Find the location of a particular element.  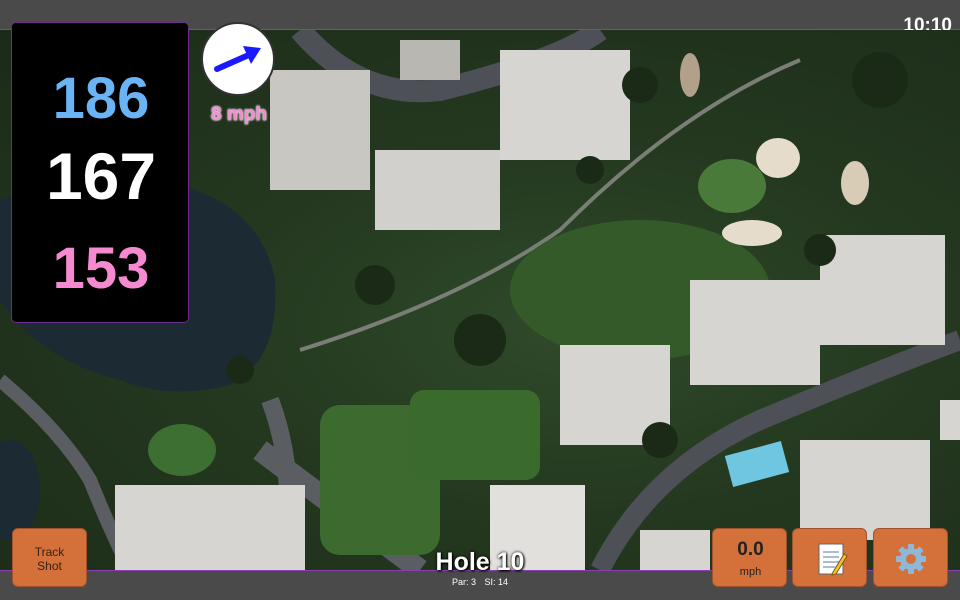

hole-par: Par: 3 is located at coordinates (463, 582).